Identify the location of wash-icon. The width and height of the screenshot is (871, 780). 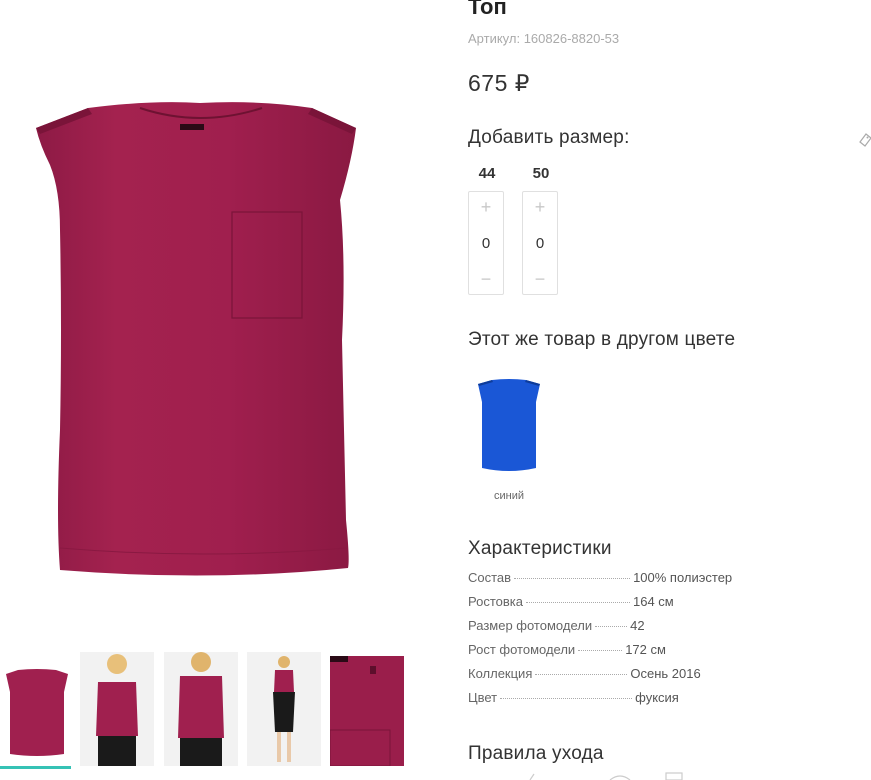
(674, 776).